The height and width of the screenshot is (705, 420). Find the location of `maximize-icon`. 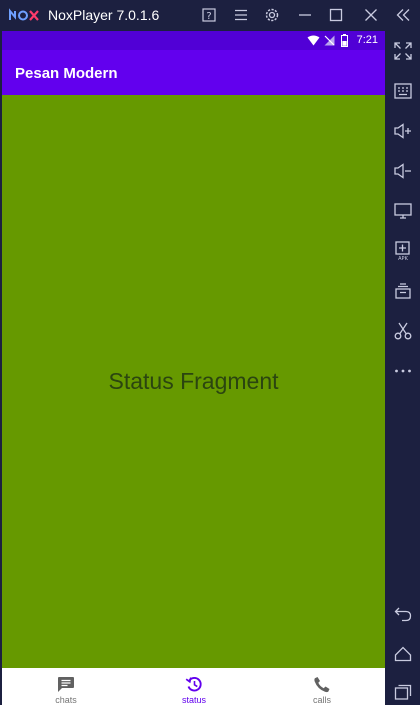

maximize-icon is located at coordinates (336, 15).